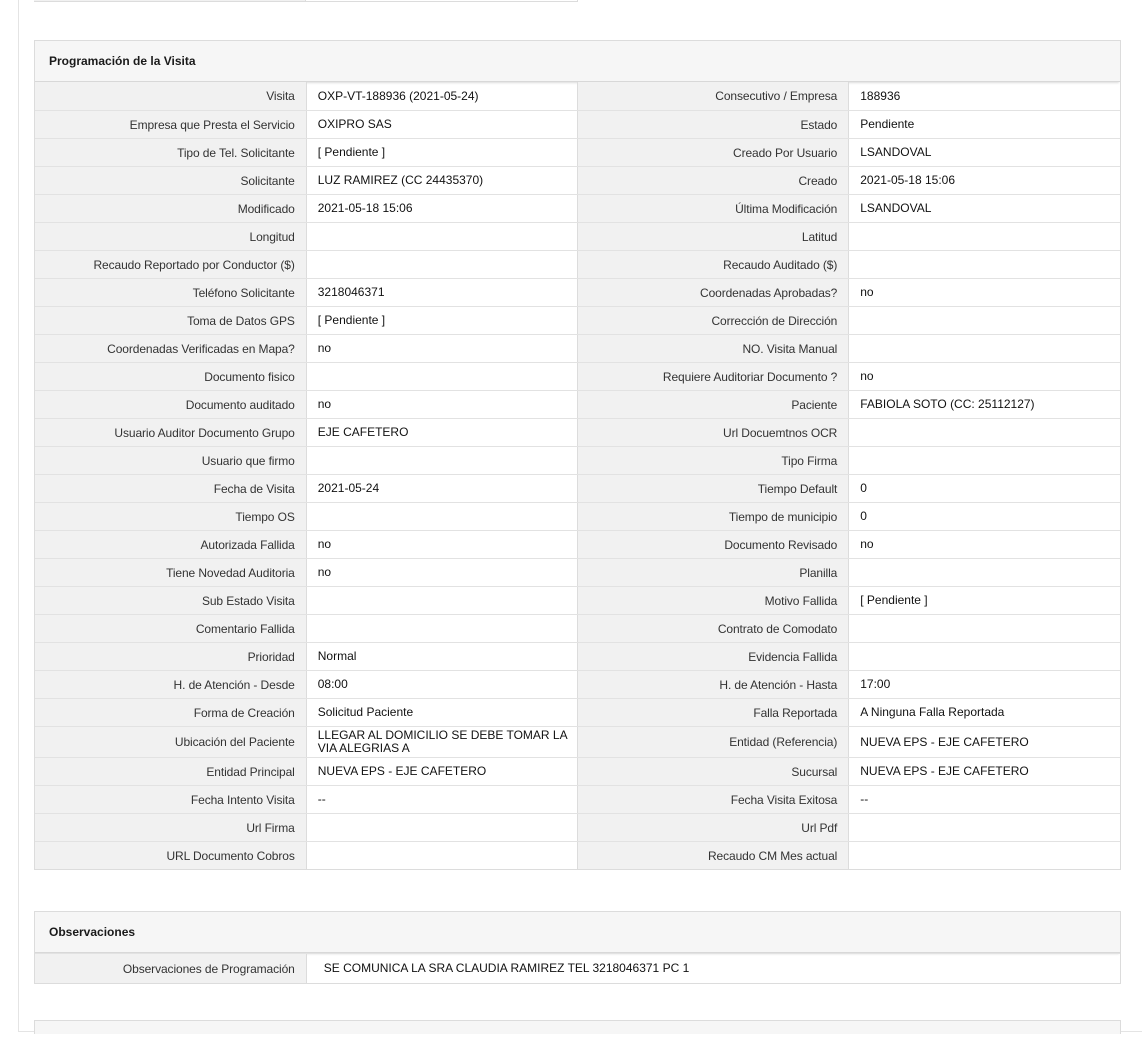  Describe the element at coordinates (713, 799) in the screenshot. I see `right-field-label: Fecha Visita Exitosa` at that location.